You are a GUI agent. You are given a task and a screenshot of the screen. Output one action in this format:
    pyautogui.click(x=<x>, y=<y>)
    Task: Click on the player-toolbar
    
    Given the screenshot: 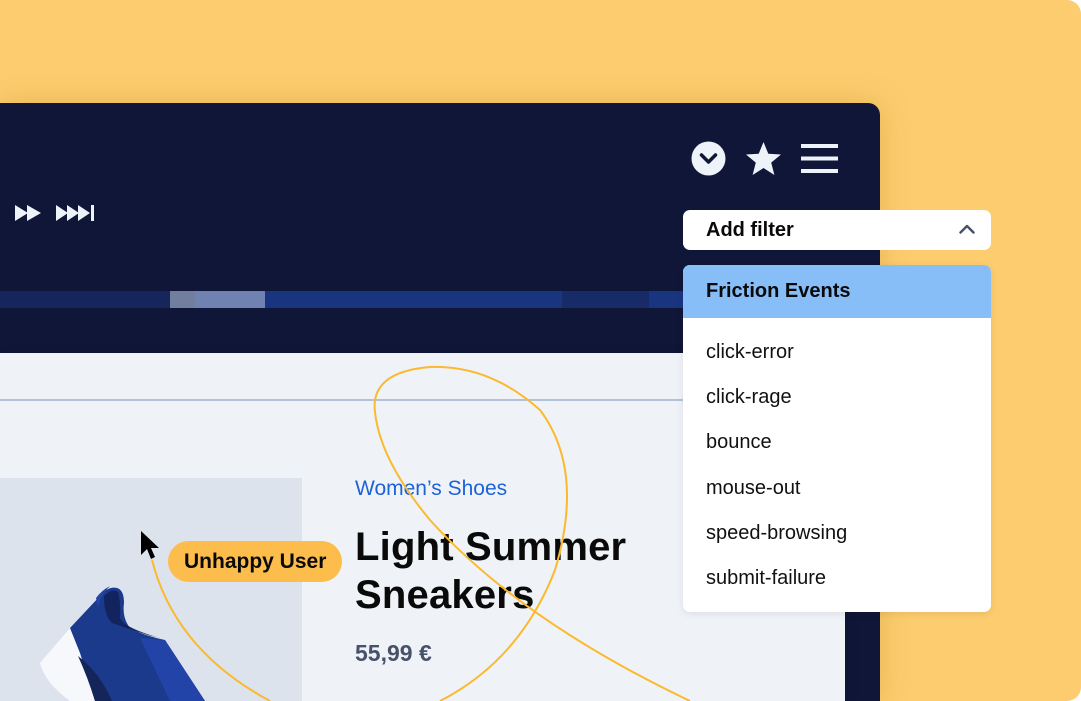 What is the action you would take?
    pyautogui.click(x=764, y=161)
    